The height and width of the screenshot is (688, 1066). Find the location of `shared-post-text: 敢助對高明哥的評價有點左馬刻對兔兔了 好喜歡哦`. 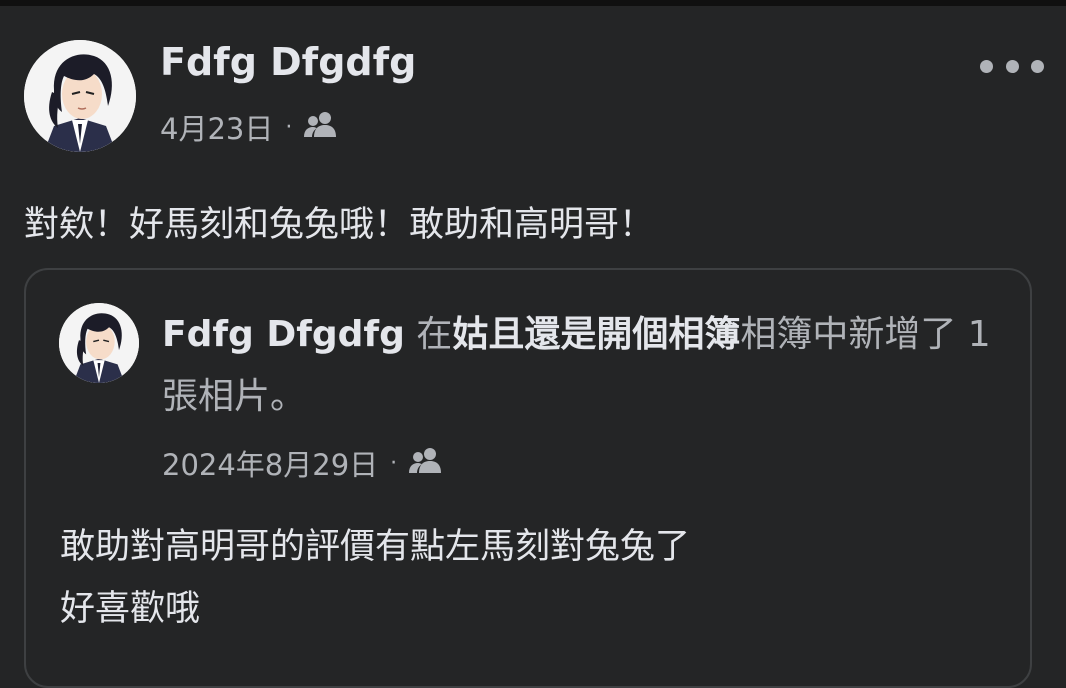

shared-post-text: 敢助對高明哥的評價有點左馬刻對兔兔了 好喜歡哦 is located at coordinates (375, 578).